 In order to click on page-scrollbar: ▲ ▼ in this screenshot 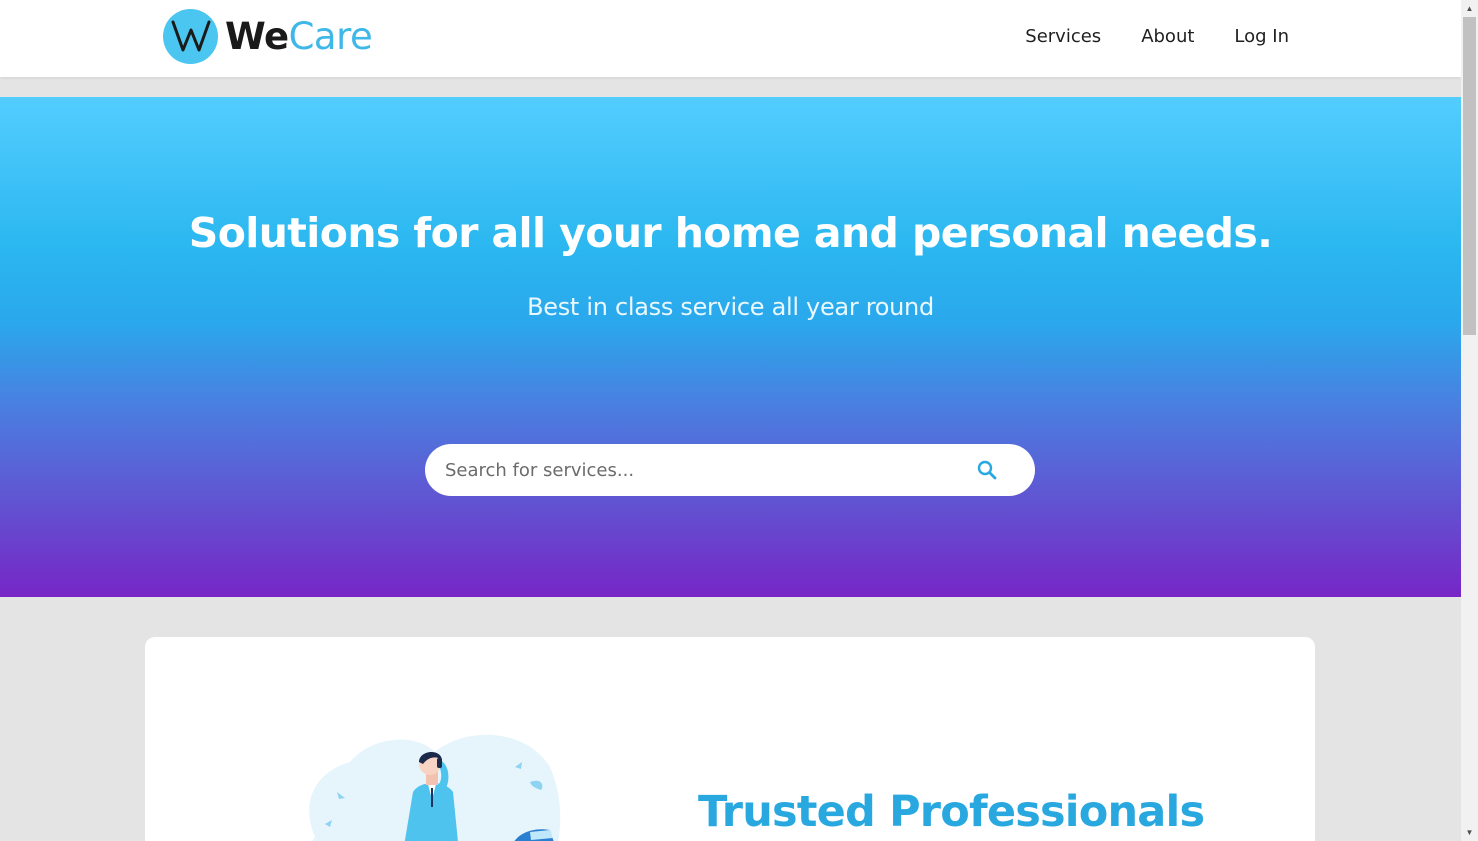, I will do `click(1469, 420)`.